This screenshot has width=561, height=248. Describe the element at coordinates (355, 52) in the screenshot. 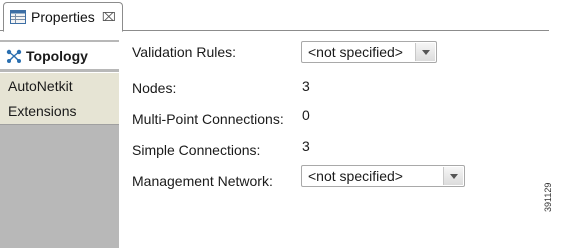

I see `validation-rules-value: <not specified>` at that location.